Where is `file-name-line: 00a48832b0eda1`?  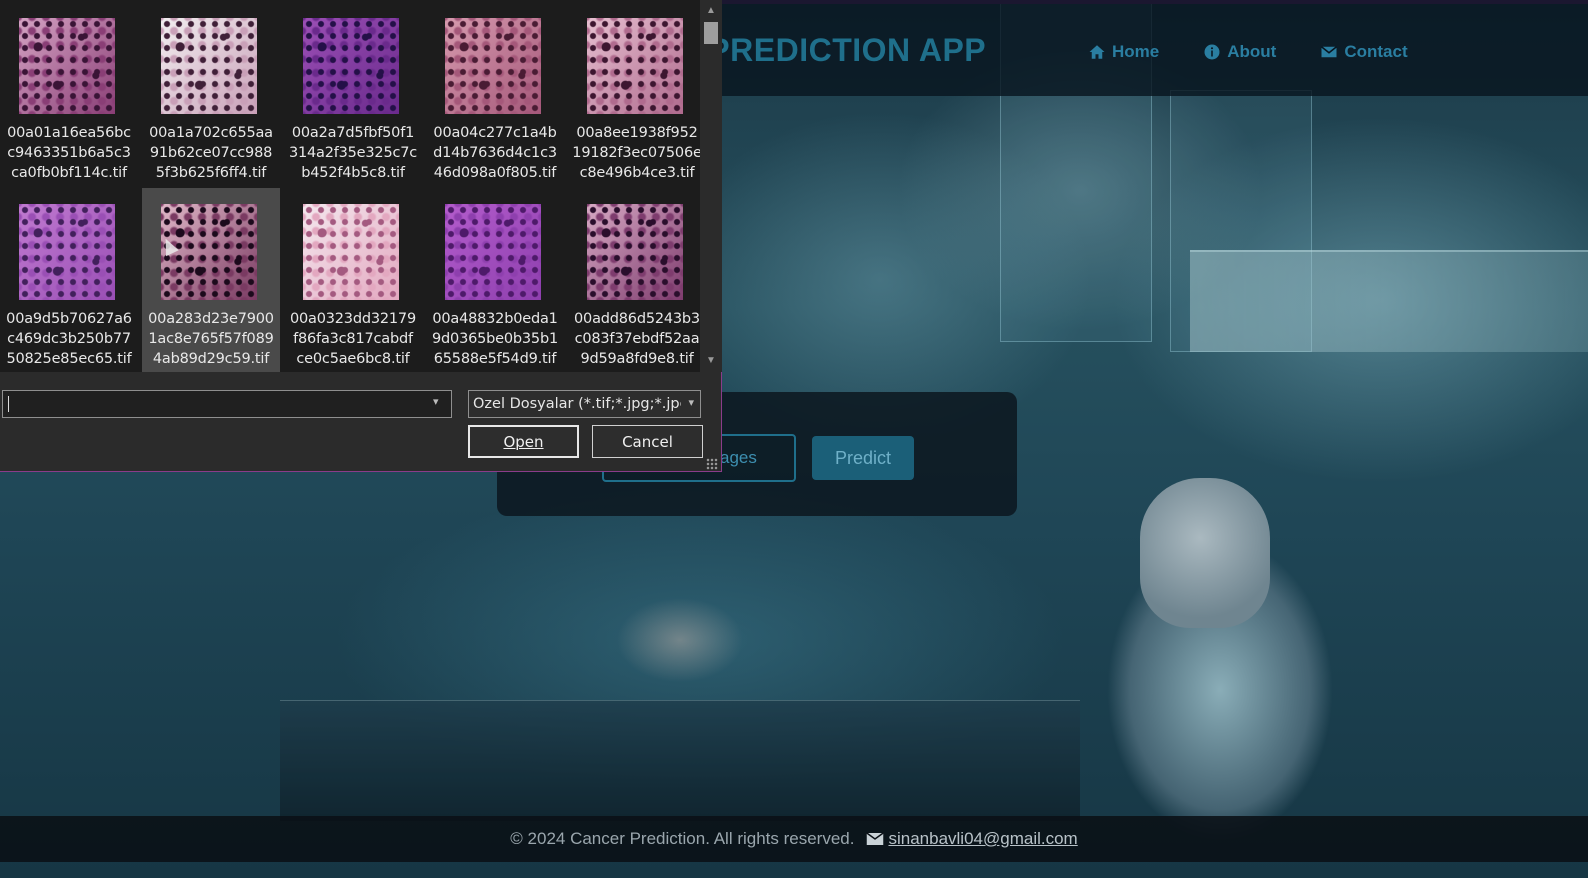 file-name-line: 00a48832b0eda1 is located at coordinates (495, 319).